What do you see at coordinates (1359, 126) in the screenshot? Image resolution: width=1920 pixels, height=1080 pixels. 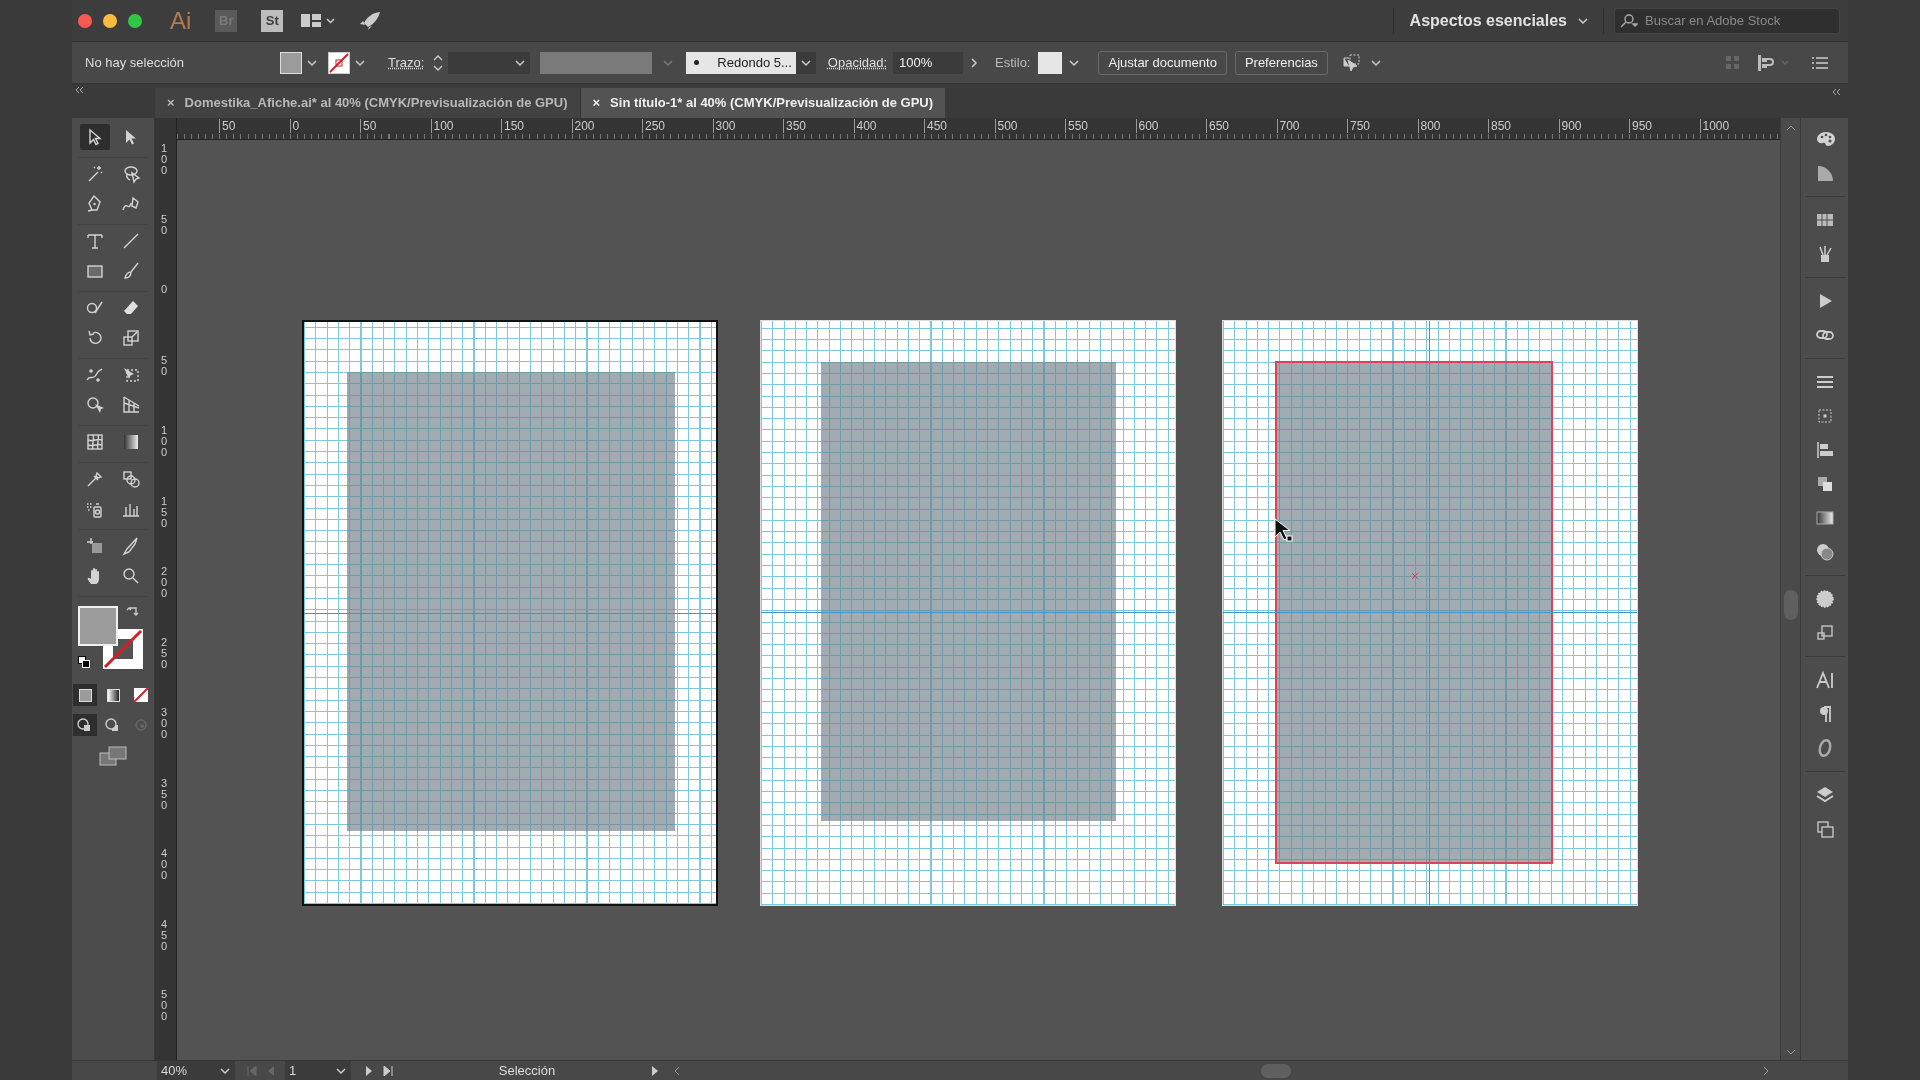 I see `ruler-label: 750` at bounding box center [1359, 126].